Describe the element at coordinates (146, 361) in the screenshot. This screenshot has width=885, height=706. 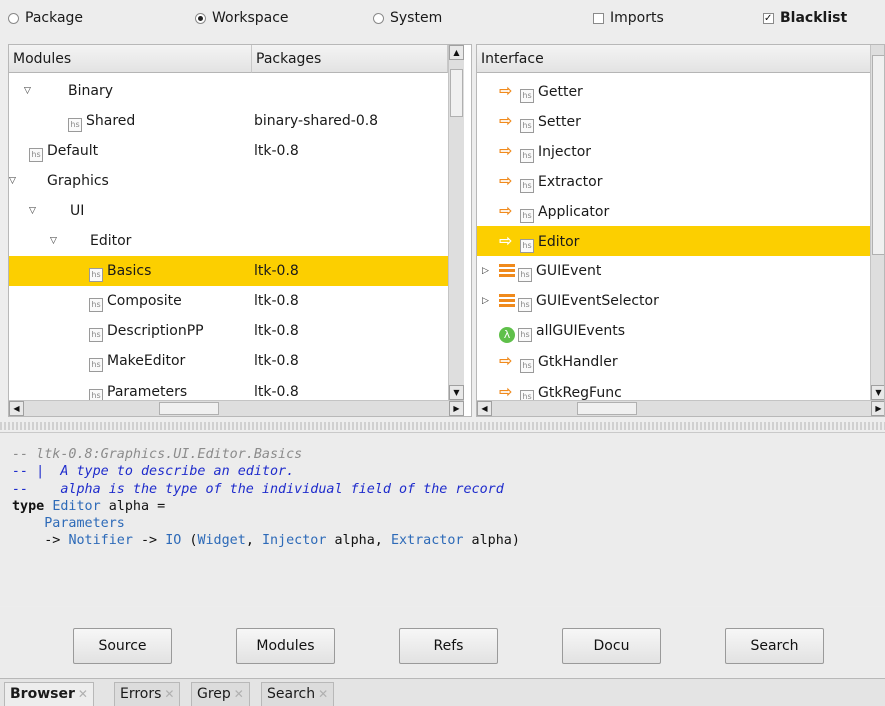
I see `module-name: MakeEditor` at that location.